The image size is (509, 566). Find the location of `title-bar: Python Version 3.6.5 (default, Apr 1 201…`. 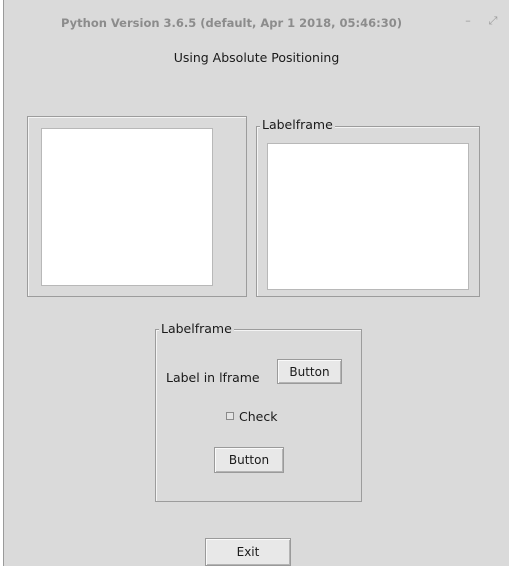

title-bar: Python Version 3.6.5 (default, Apr 1 201… is located at coordinates (256, 22).